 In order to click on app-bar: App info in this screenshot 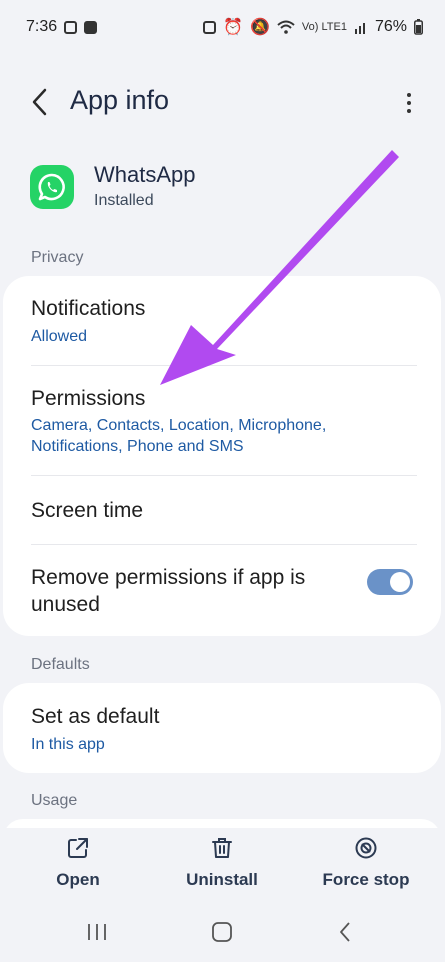, I will do `click(222, 102)`.